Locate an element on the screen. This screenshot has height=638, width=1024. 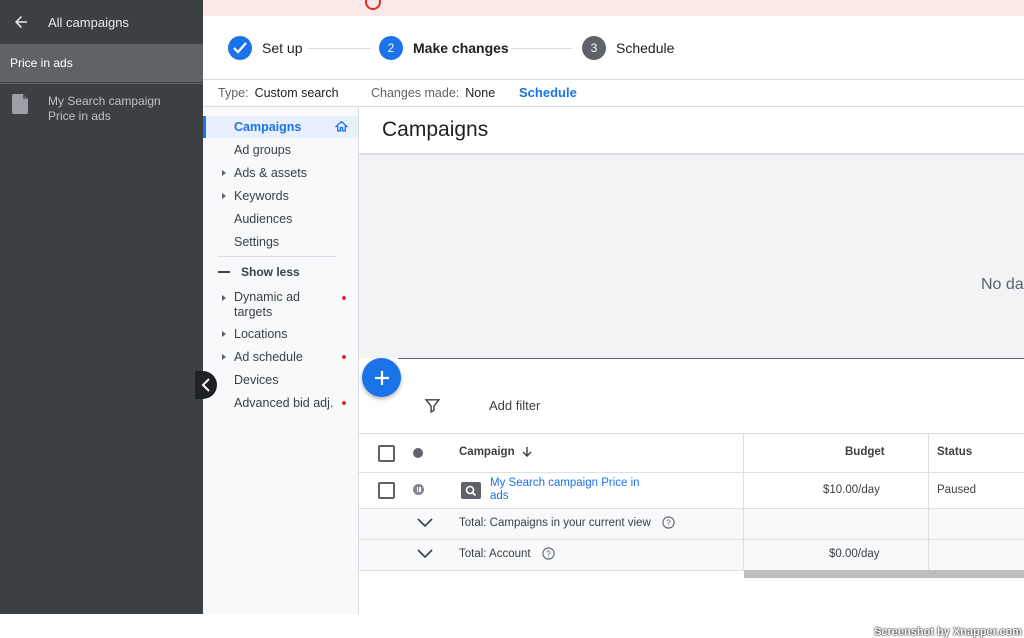
budget-cell: $10.00/day is located at coordinates (851, 490).